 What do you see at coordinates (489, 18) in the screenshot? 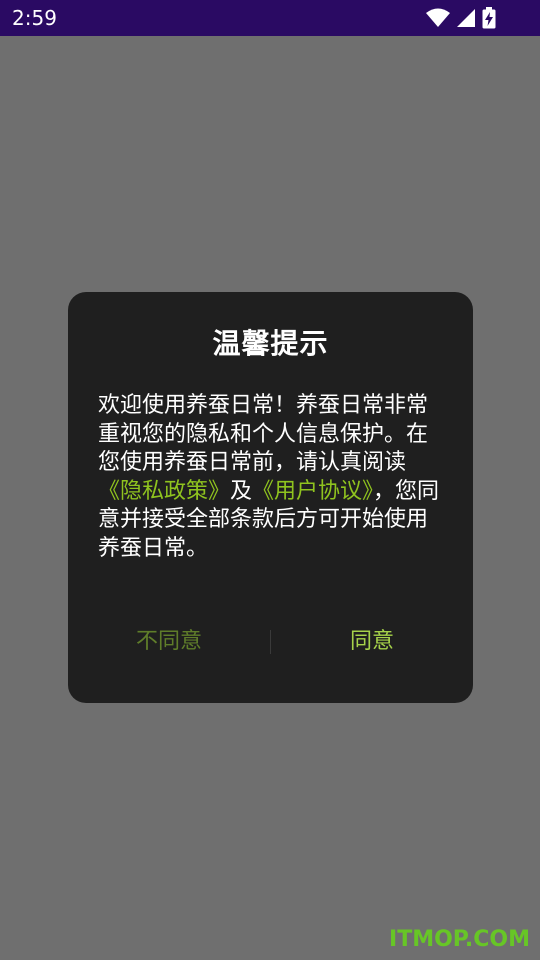
I see `battery-charging-icon` at bounding box center [489, 18].